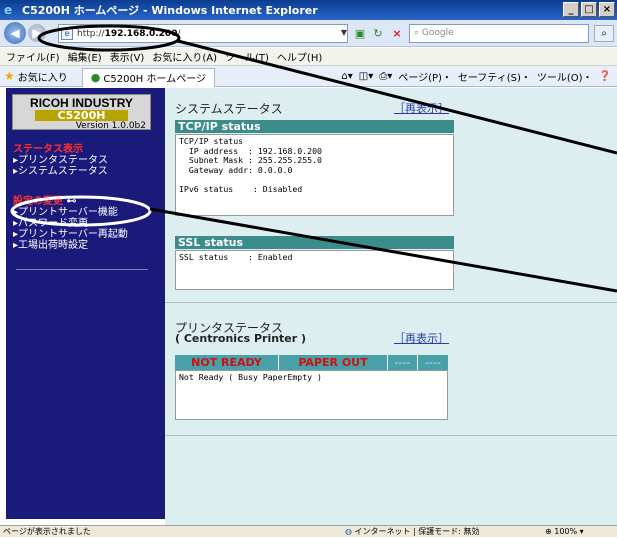  What do you see at coordinates (229, 109) in the screenshot?
I see `system-status-title: システムステータス` at bounding box center [229, 109].